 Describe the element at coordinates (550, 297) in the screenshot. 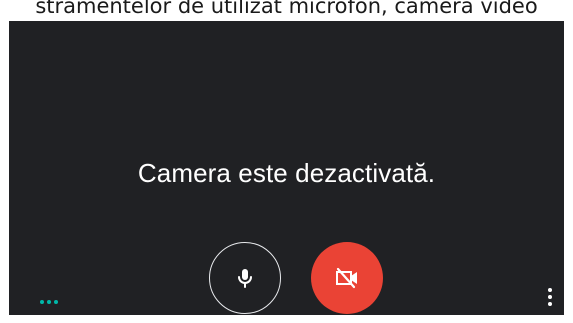

I see `more-options-button` at that location.